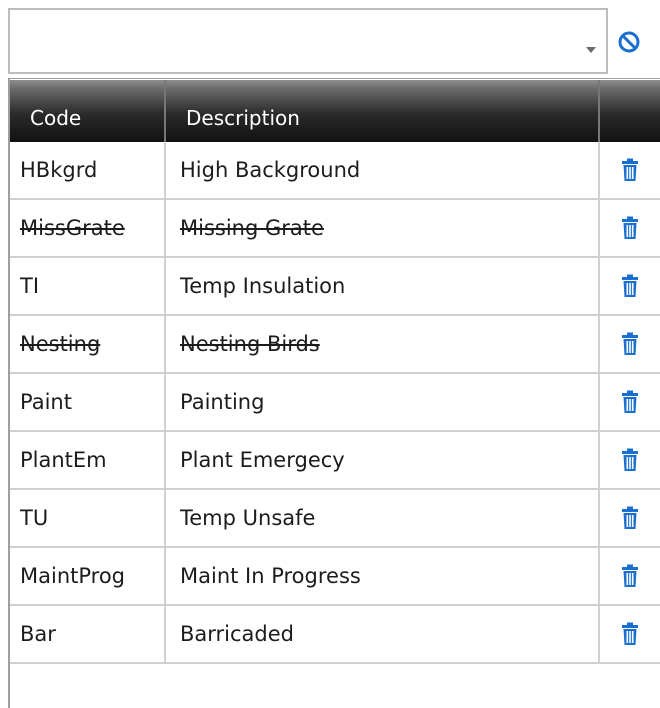 This screenshot has width=660, height=708. I want to click on code-cell: Bar, so click(88, 634).